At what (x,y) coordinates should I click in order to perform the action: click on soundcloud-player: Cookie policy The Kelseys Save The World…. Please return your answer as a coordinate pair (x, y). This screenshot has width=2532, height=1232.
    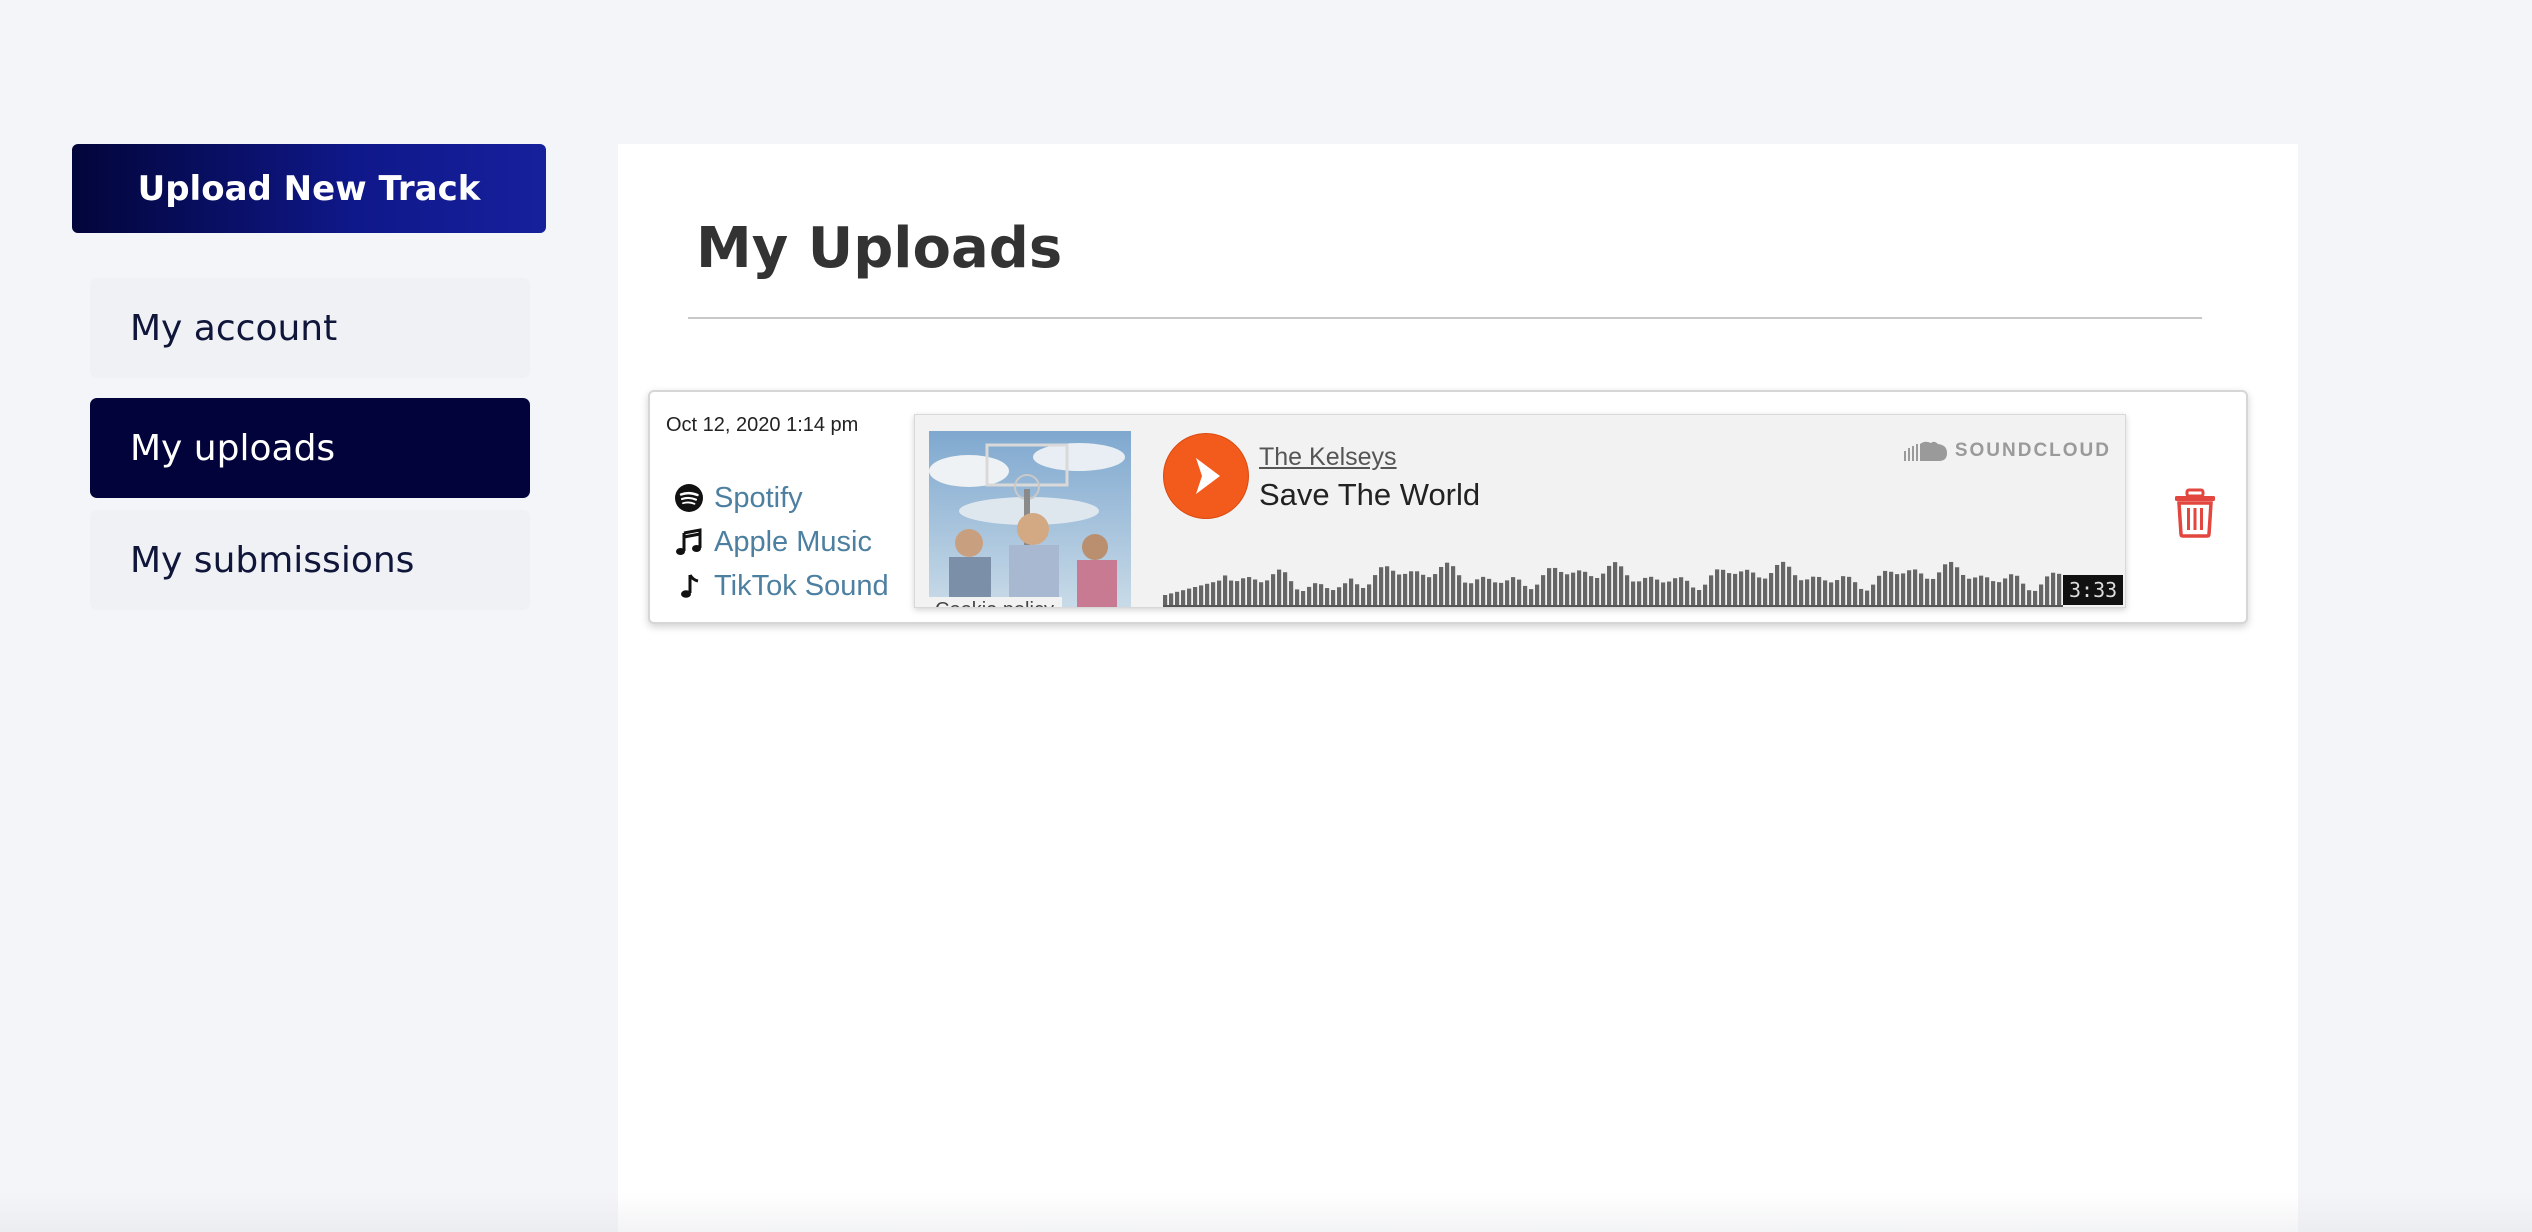
    Looking at the image, I should click on (1520, 511).